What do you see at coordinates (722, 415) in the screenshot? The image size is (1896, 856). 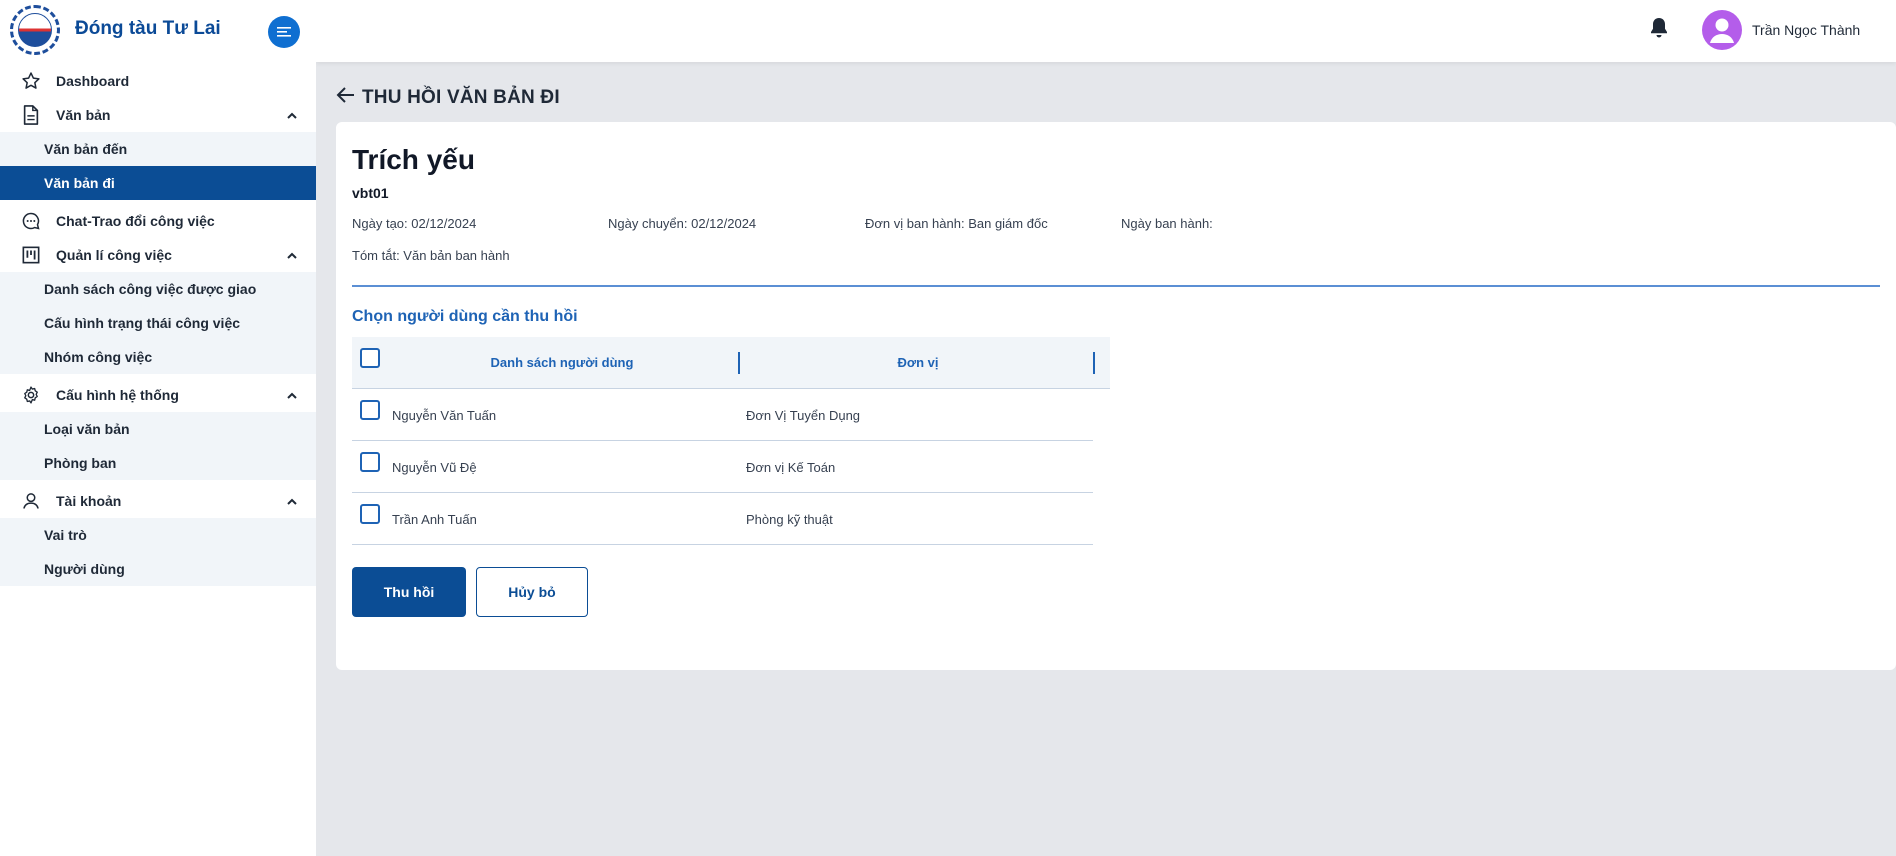 I see `table-row: Nguyễn Văn Tuấn Đơn Vị Tuyển Dụng` at bounding box center [722, 415].